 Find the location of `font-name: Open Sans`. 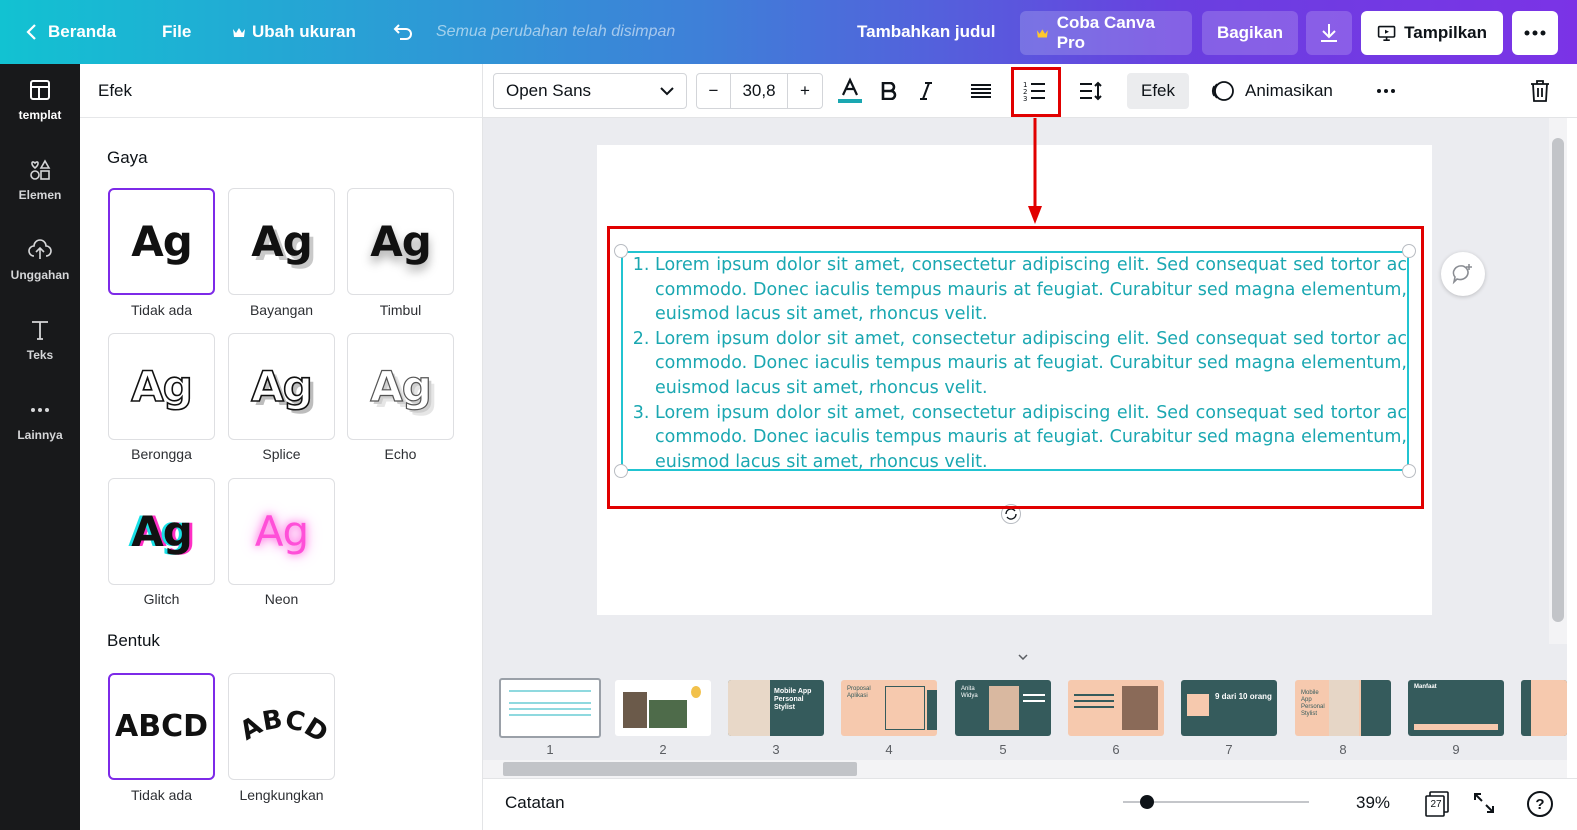

font-name: Open Sans is located at coordinates (549, 90).